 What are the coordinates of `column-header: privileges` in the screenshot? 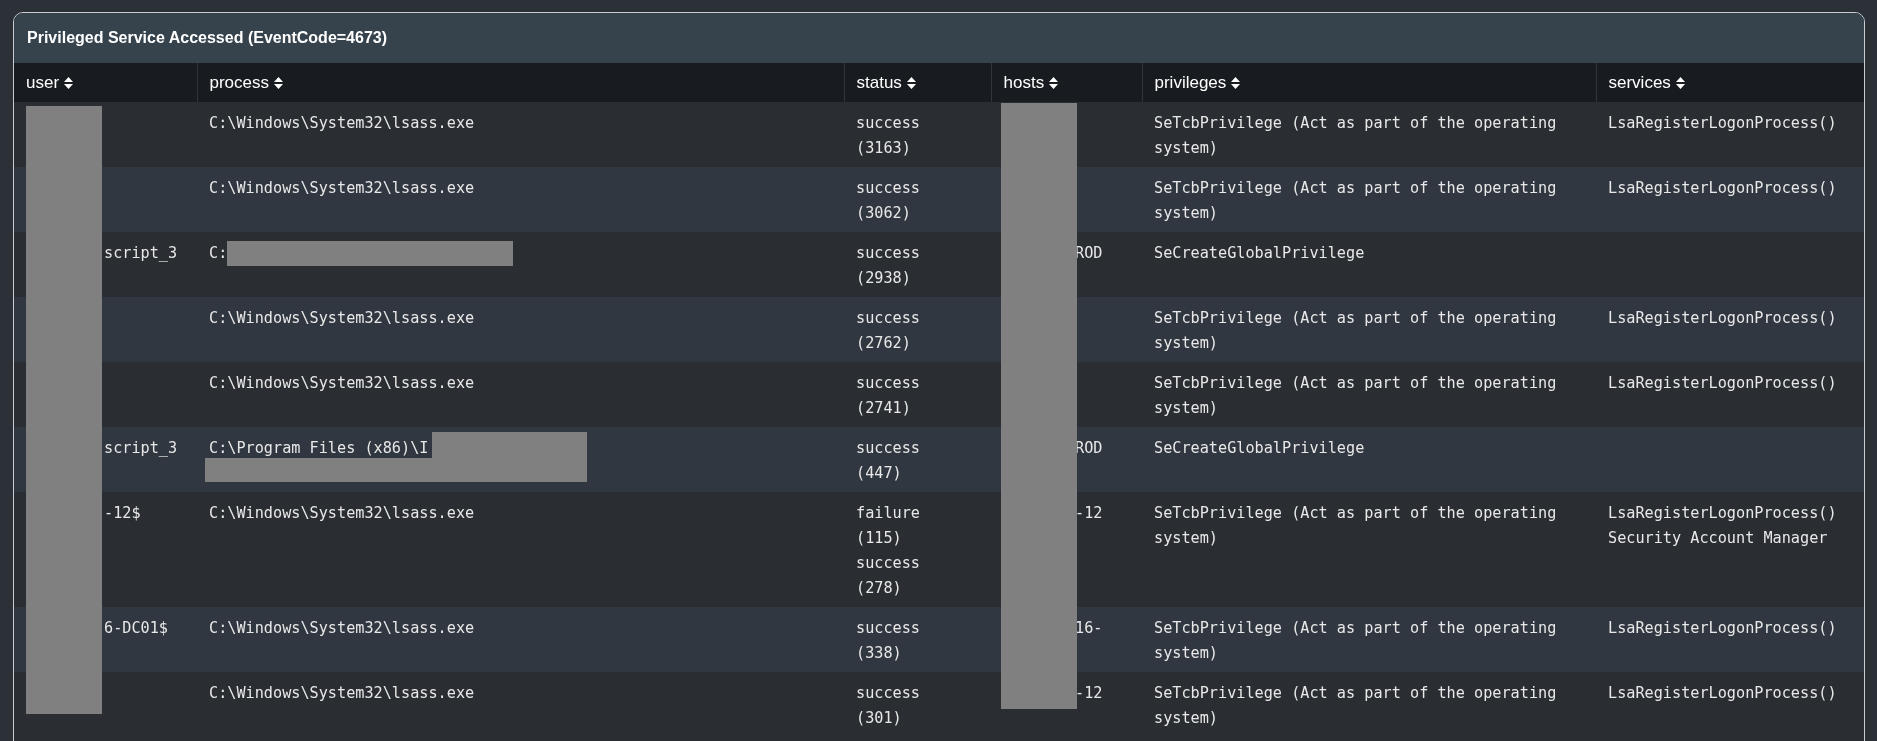 It's located at (1369, 82).